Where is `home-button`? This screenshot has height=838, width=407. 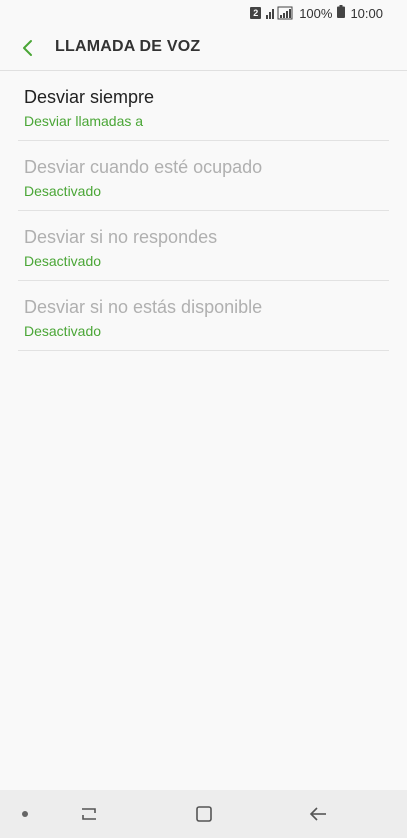
home-button is located at coordinates (204, 814).